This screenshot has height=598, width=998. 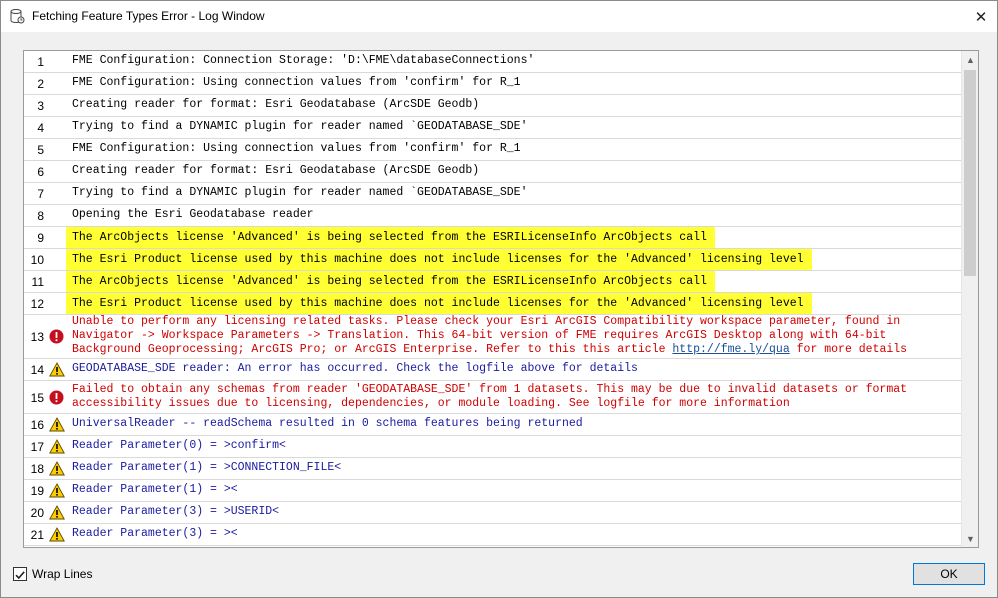 What do you see at coordinates (37, 535) in the screenshot?
I see `line-number: 21` at bounding box center [37, 535].